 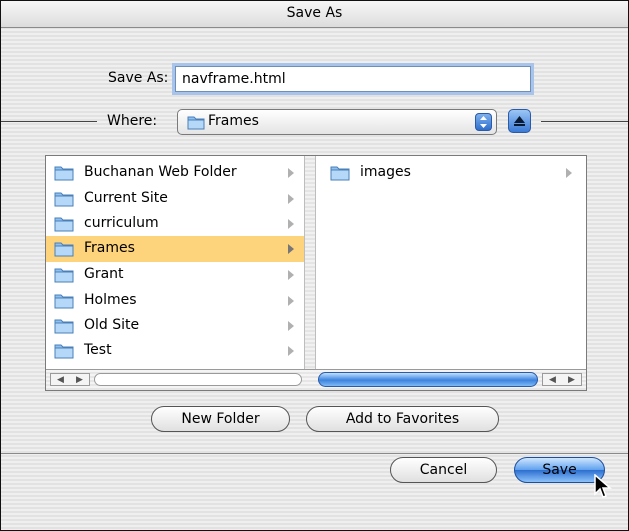 I want to click on list-item-label: Grant, so click(x=104, y=274).